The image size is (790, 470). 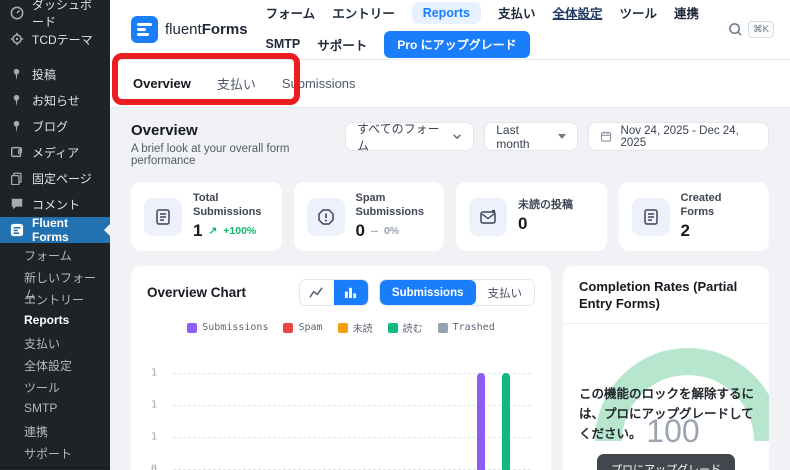 What do you see at coordinates (227, 204) in the screenshot?
I see `stat-label: Total Submissions` at bounding box center [227, 204].